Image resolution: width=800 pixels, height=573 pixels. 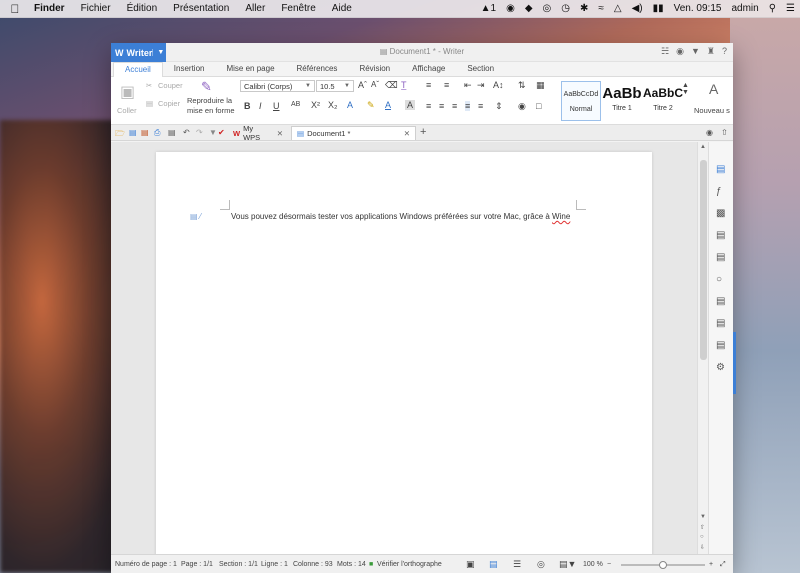 What do you see at coordinates (410, 105) in the screenshot?
I see `char-shading-icon: A` at bounding box center [410, 105].